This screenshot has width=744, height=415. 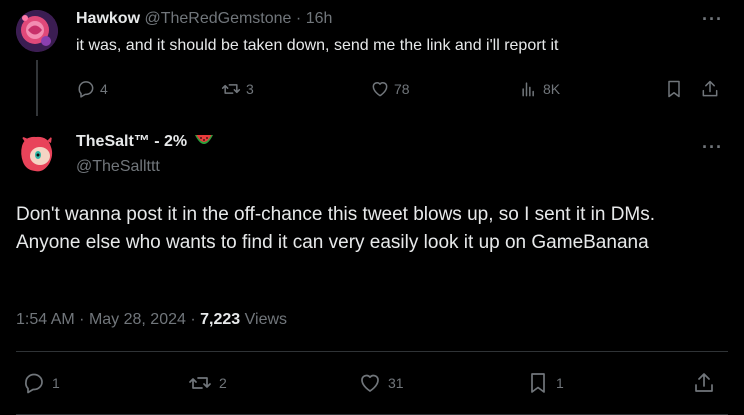 What do you see at coordinates (37, 31) in the screenshot?
I see `hawkow-avatar` at bounding box center [37, 31].